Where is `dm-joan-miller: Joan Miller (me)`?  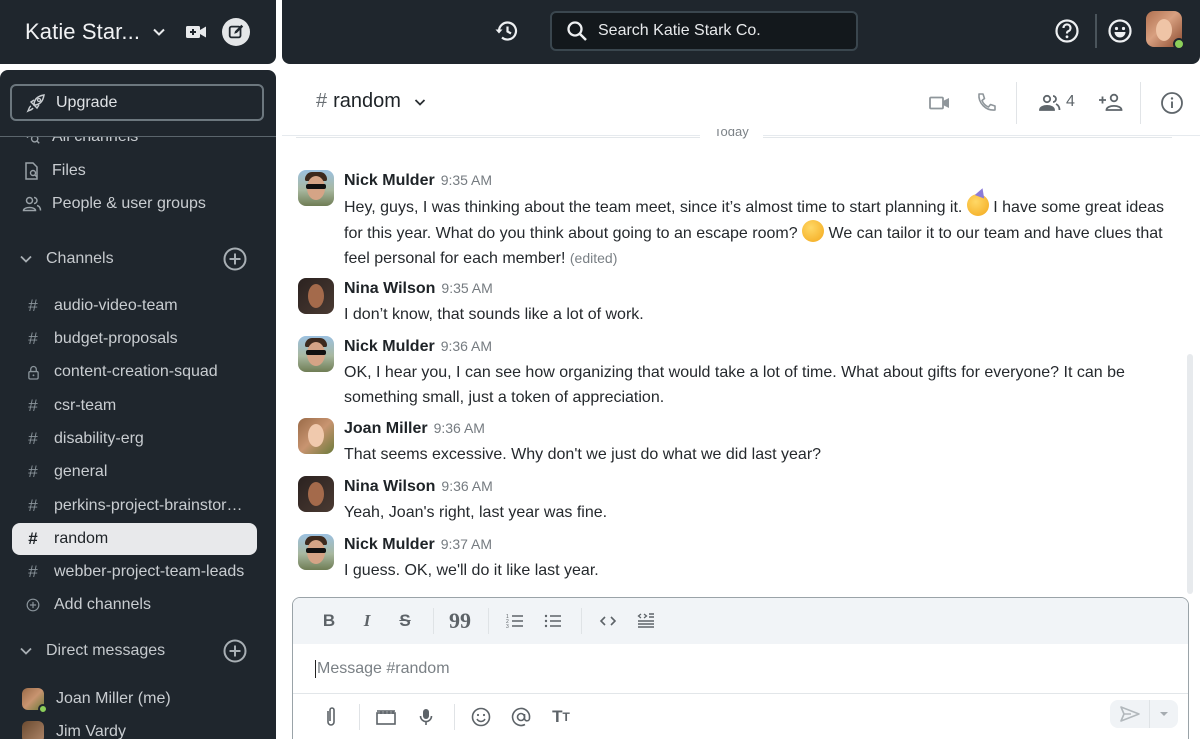
dm-joan-miller: Joan Miller (me) is located at coordinates (96, 701).